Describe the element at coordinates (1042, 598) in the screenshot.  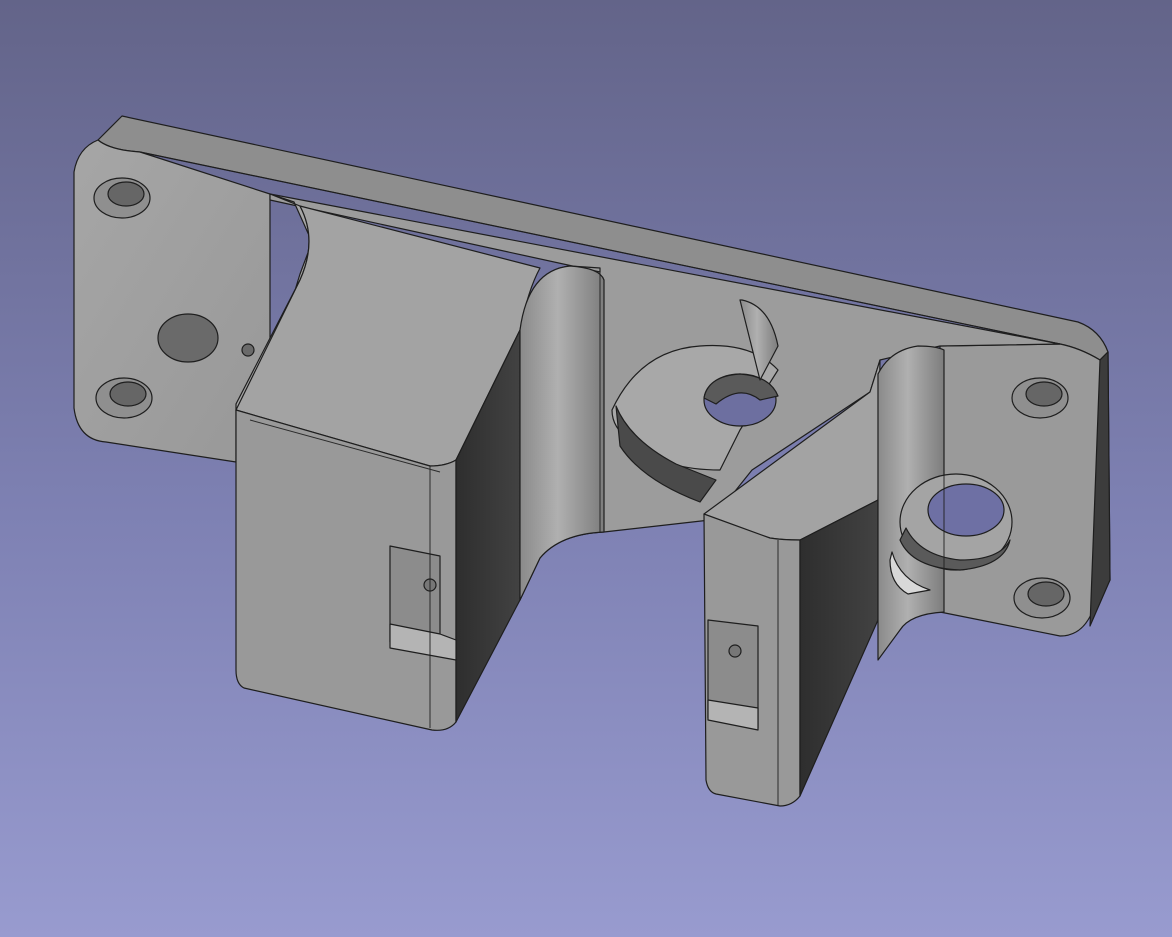
I see `mount-hole-bottom-right` at that location.